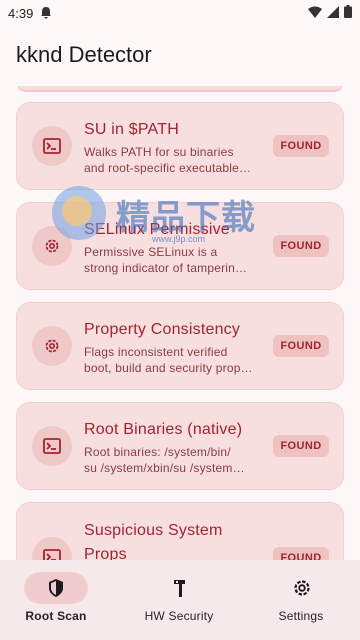 This screenshot has height=640, width=360. I want to click on nav-item-root-scan: Root Scan, so click(60, 600).